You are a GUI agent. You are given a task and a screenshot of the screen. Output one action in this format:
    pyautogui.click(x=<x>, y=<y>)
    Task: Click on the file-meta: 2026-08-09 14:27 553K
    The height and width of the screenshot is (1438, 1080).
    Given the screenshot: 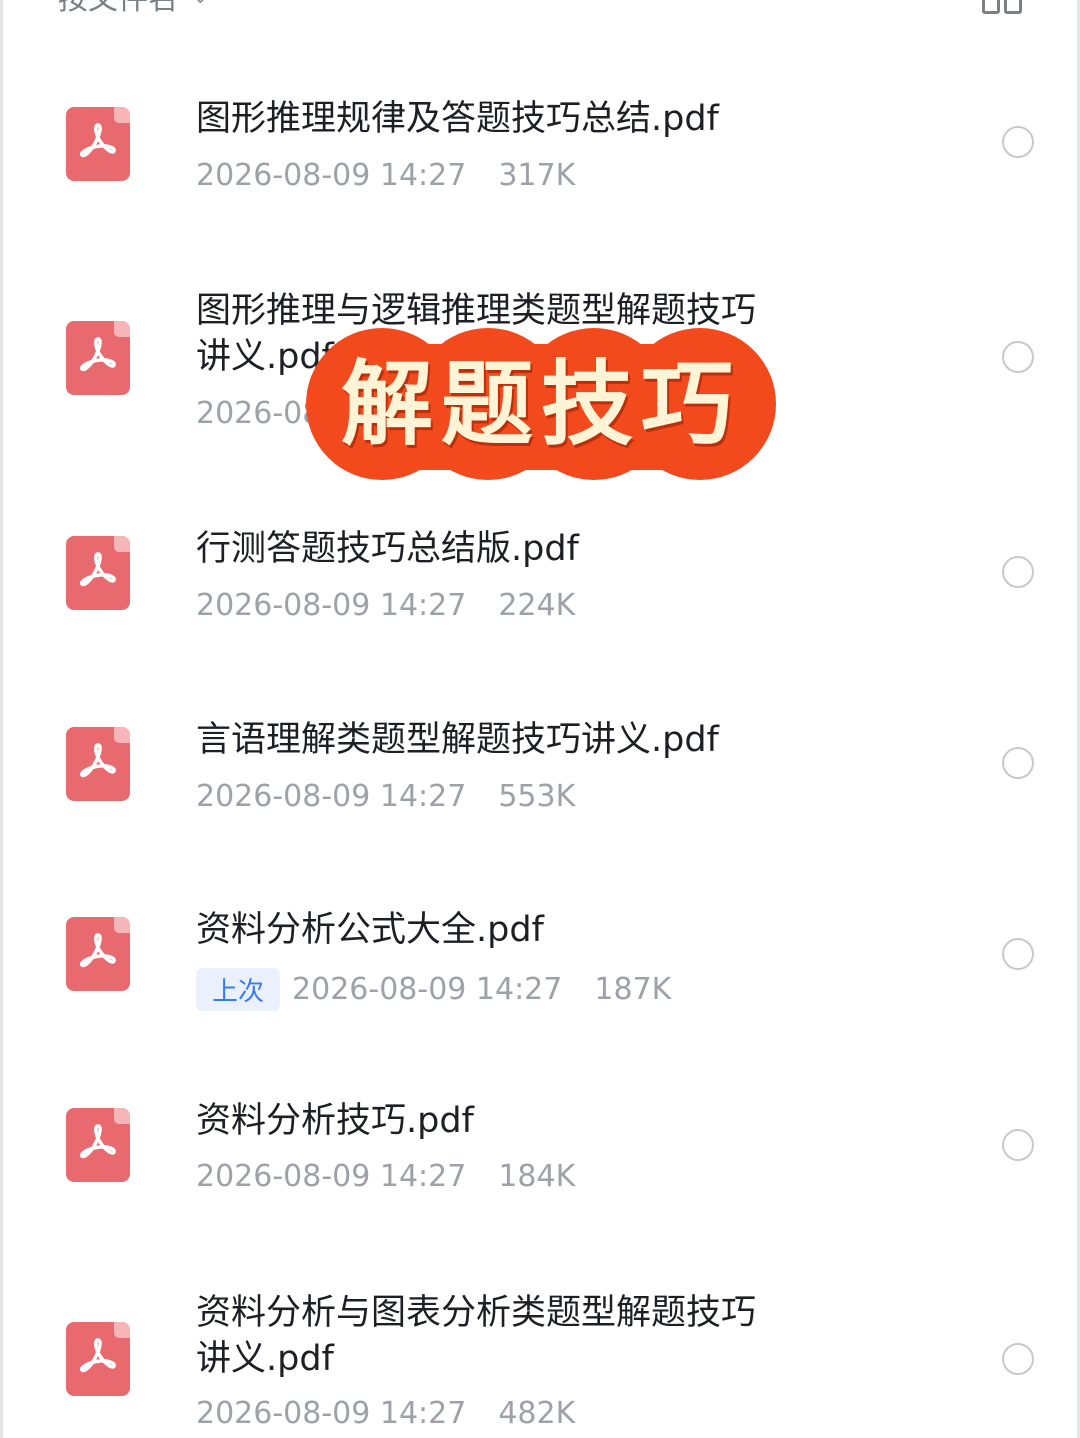 What is the action you would take?
    pyautogui.click(x=385, y=796)
    